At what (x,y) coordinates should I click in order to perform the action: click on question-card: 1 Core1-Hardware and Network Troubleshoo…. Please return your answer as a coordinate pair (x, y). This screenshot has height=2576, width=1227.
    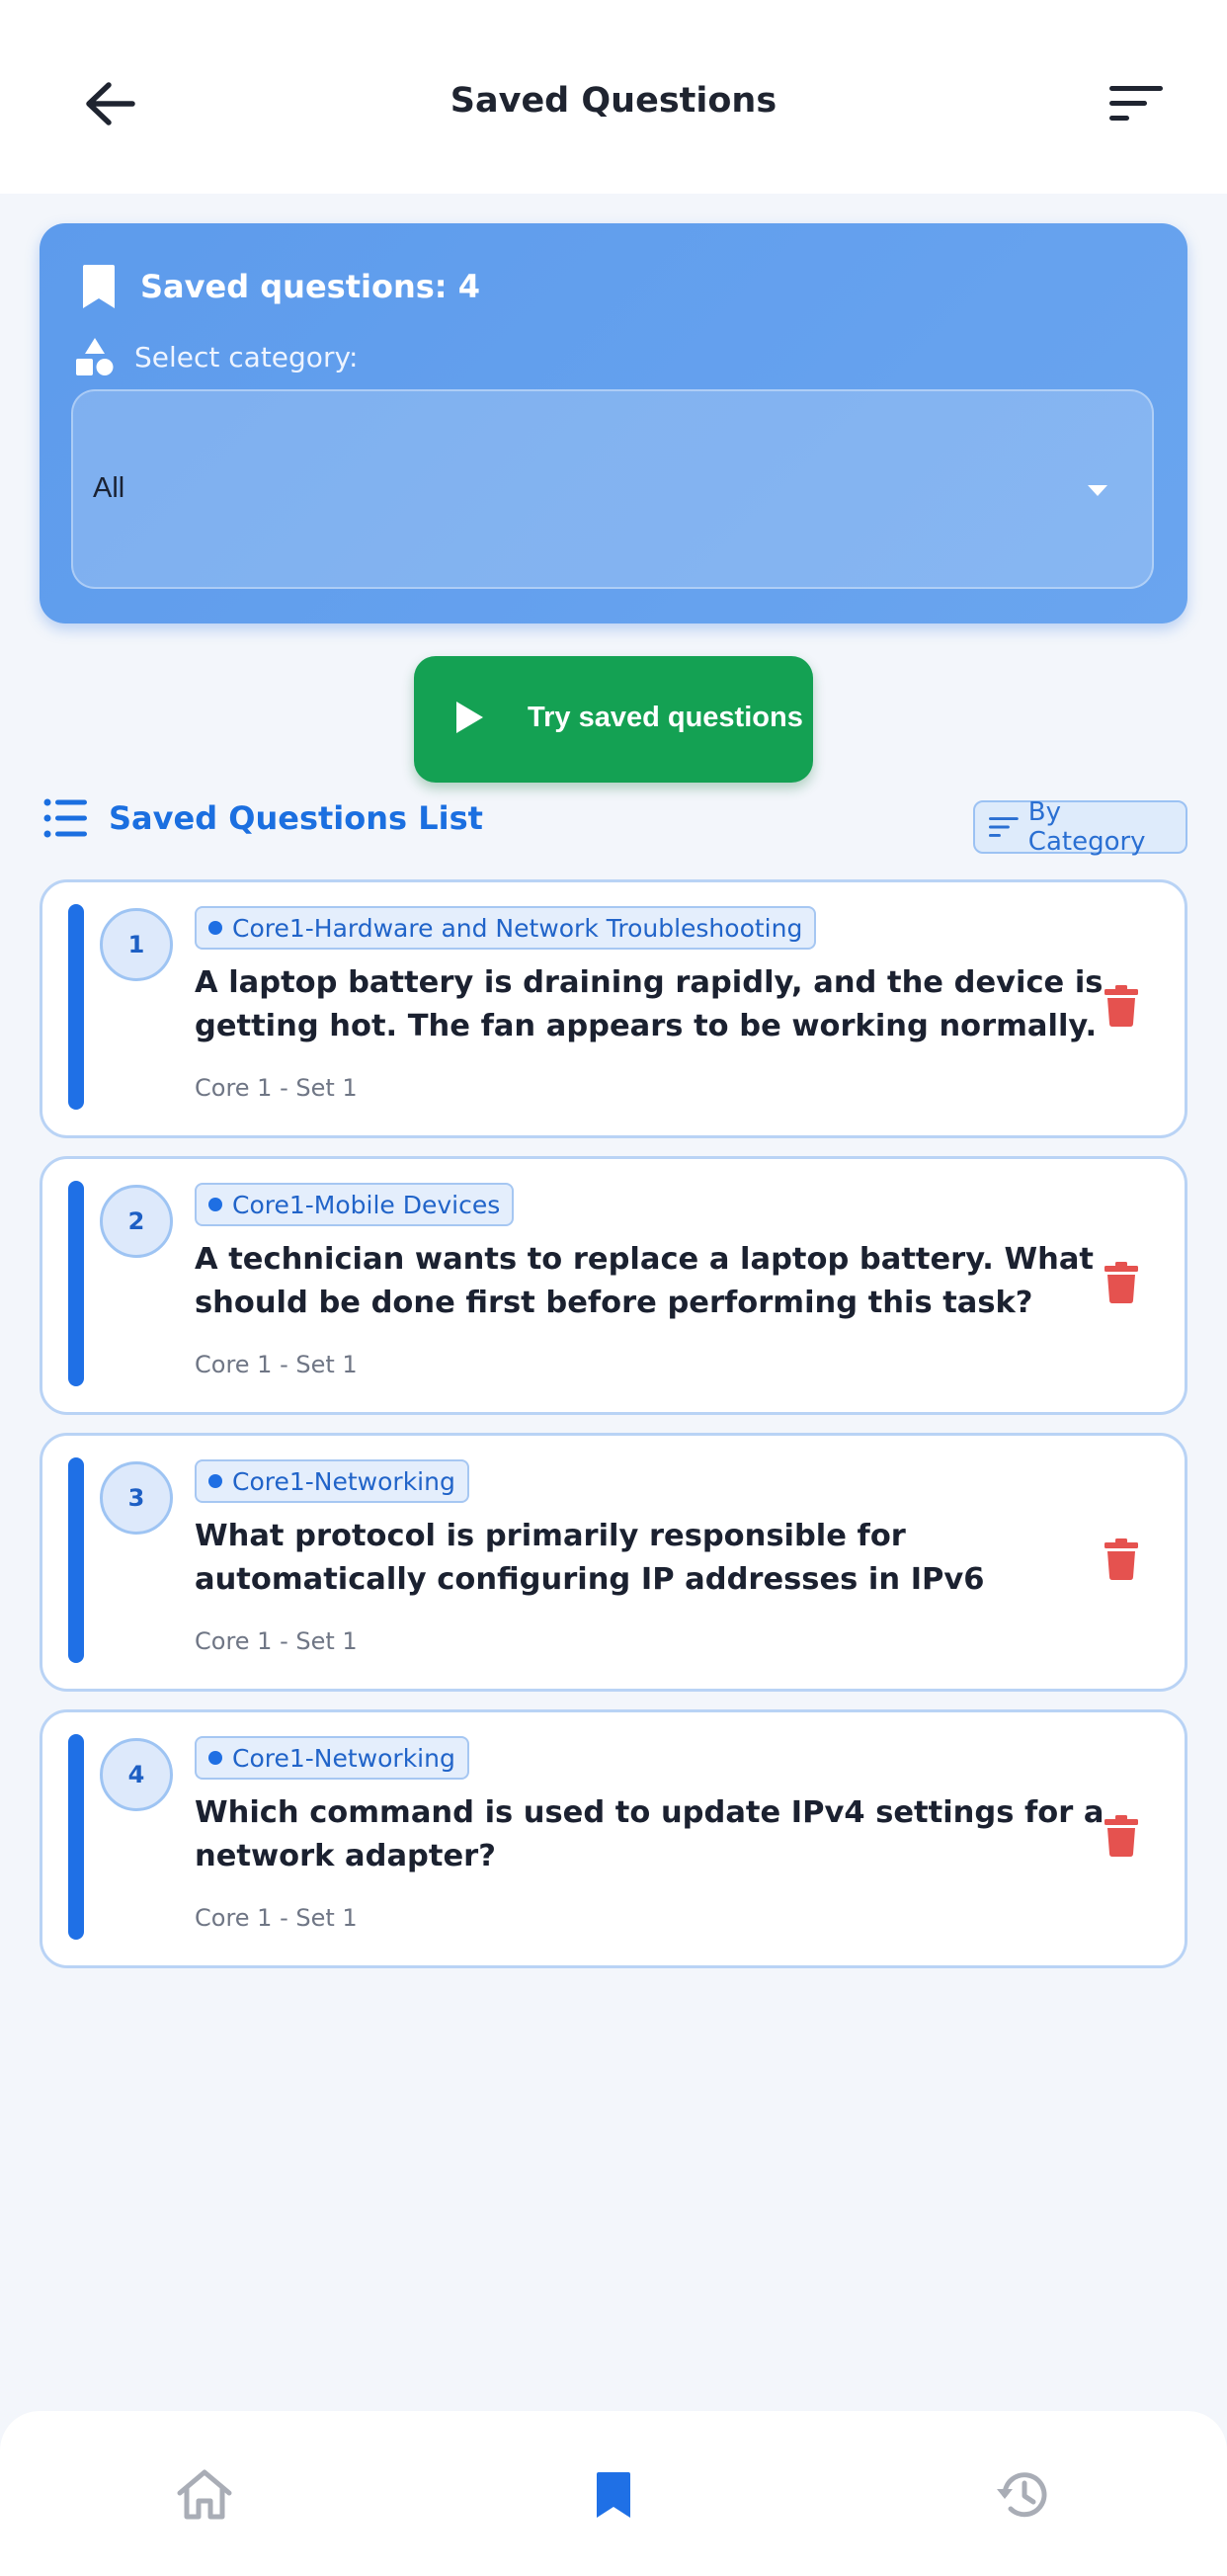
    Looking at the image, I should click on (613, 1008).